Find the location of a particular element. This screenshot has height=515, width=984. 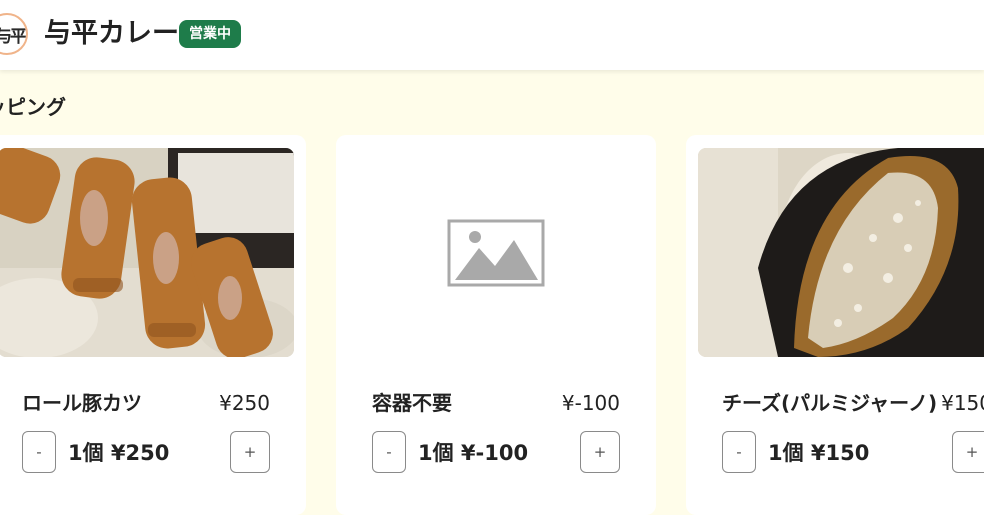

store-name: 与平カレー is located at coordinates (111, 33).